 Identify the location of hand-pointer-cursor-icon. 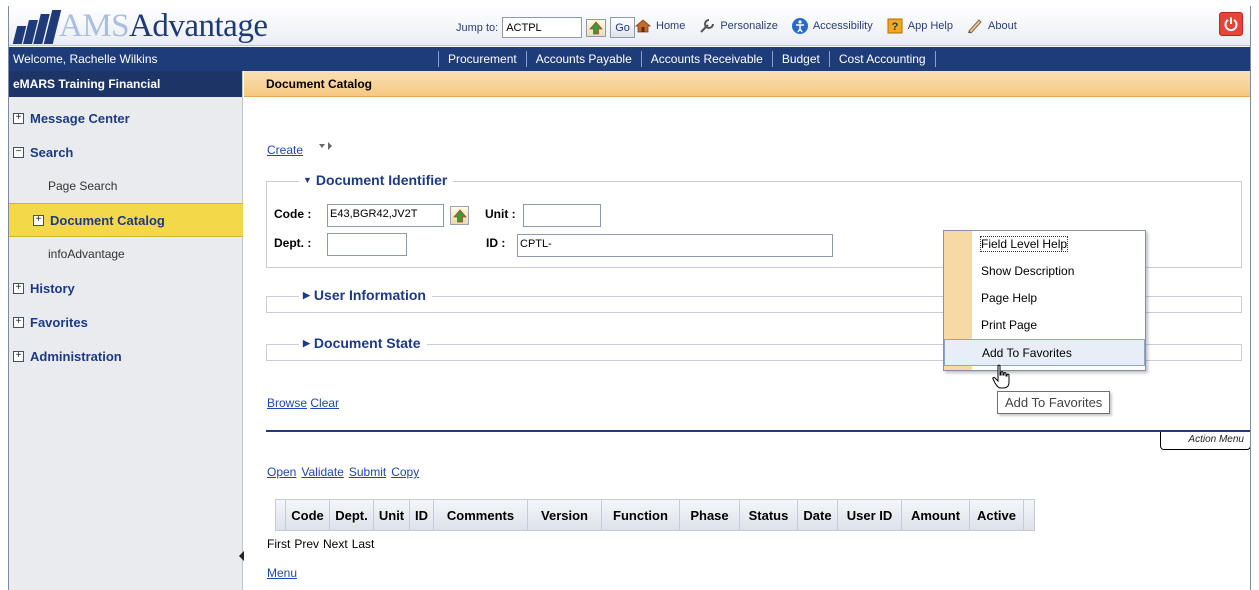
(1001, 376).